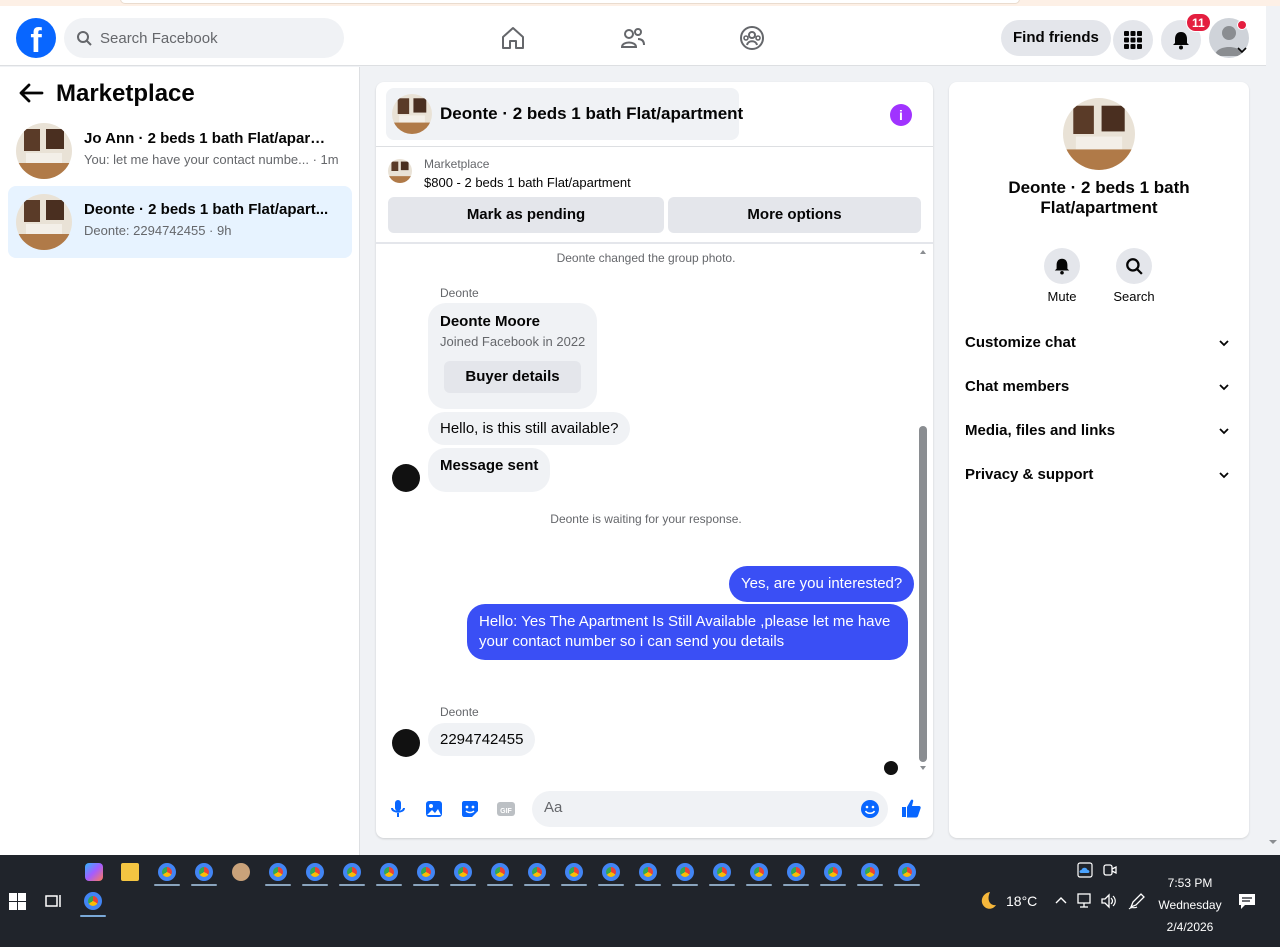  Describe the element at coordinates (1190, 927) in the screenshot. I see `clock-date: 2/4/2026` at that location.